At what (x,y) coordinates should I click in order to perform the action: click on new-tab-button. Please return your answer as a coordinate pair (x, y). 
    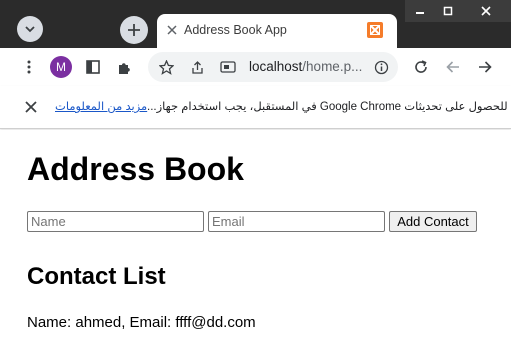
    Looking at the image, I should click on (134, 30).